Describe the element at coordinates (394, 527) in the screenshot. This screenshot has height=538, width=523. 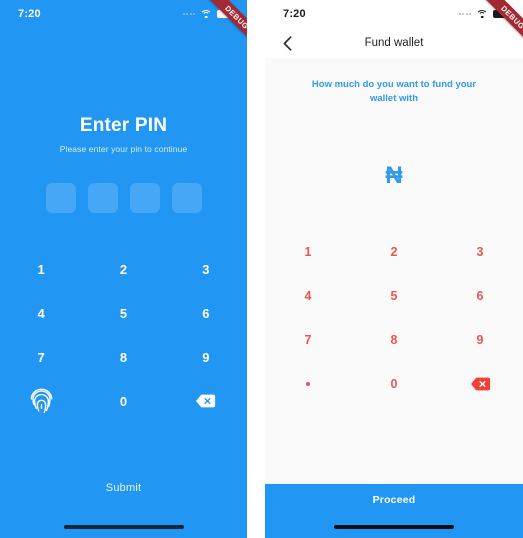
I see `home-indicator-right` at that location.